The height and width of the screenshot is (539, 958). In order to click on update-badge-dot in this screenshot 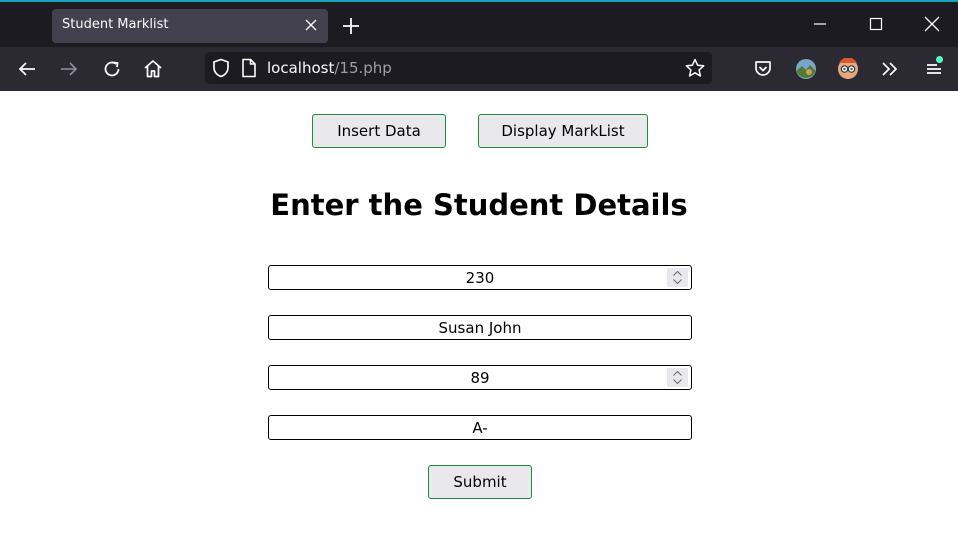, I will do `click(939, 59)`.